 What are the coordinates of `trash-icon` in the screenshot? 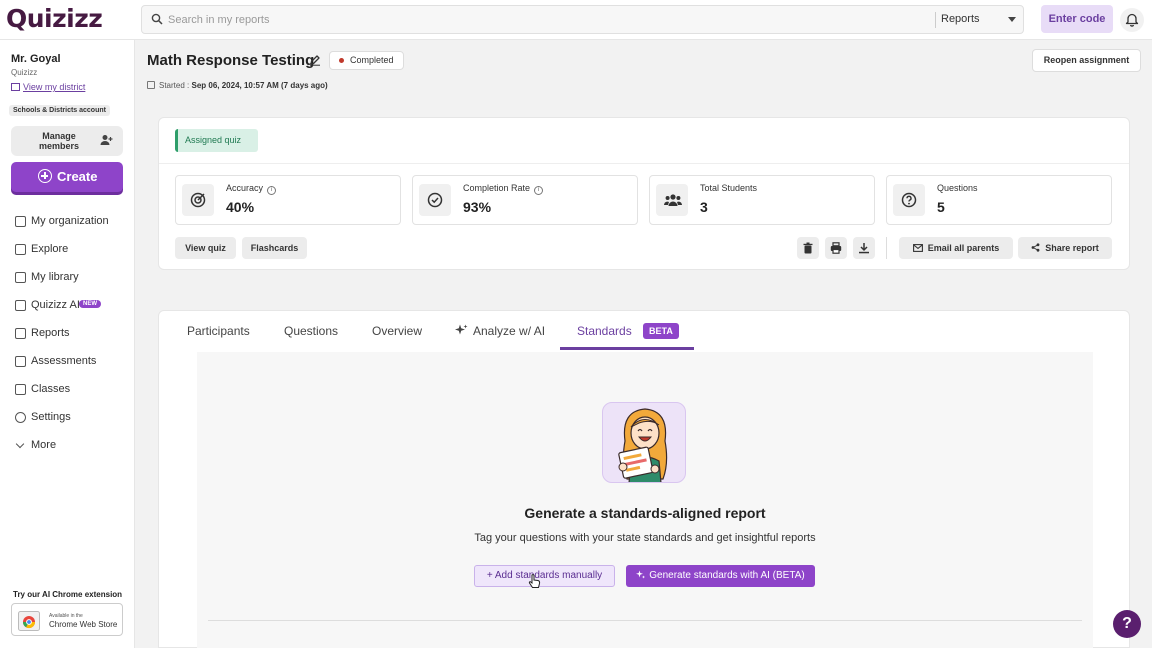 It's located at (808, 248).